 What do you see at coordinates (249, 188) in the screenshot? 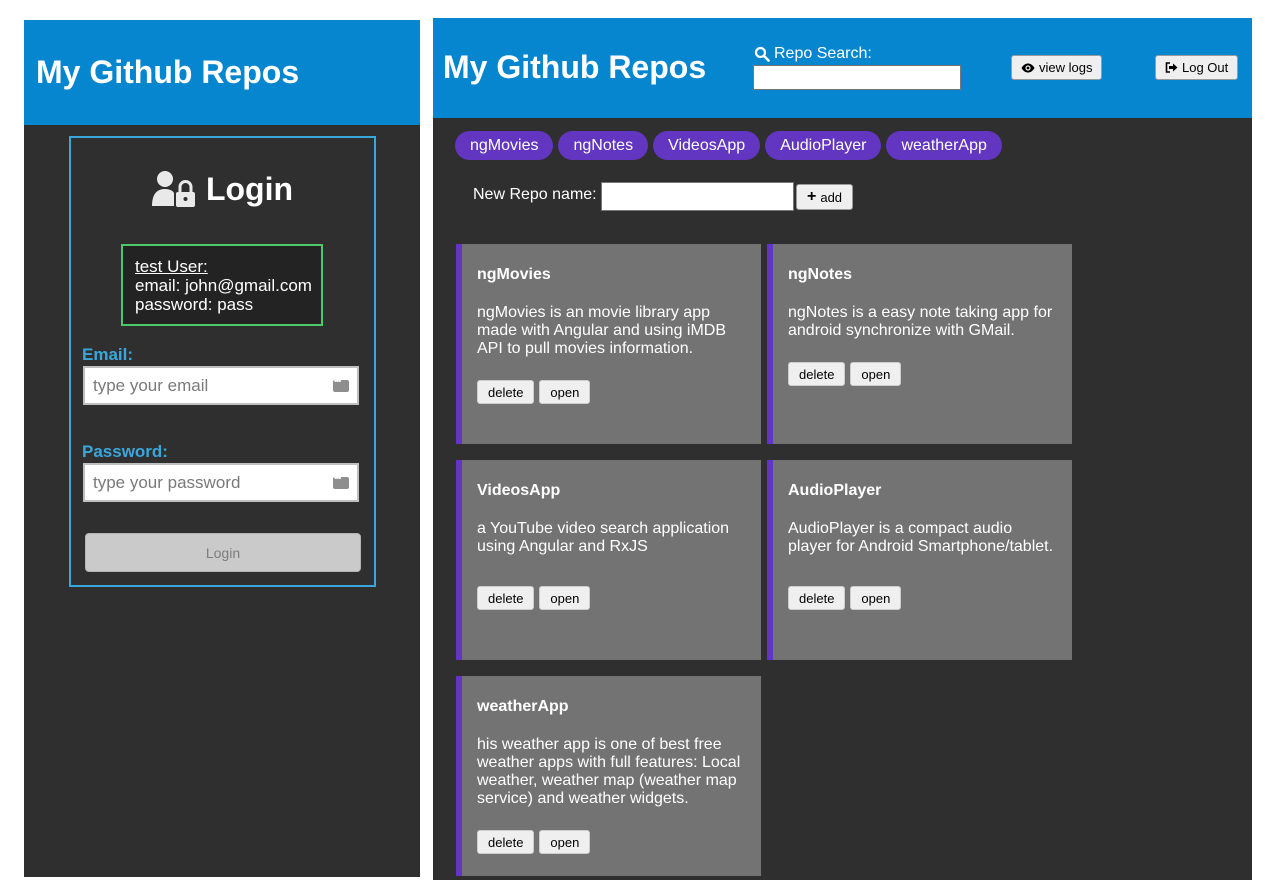
I see `login-title: Login` at bounding box center [249, 188].